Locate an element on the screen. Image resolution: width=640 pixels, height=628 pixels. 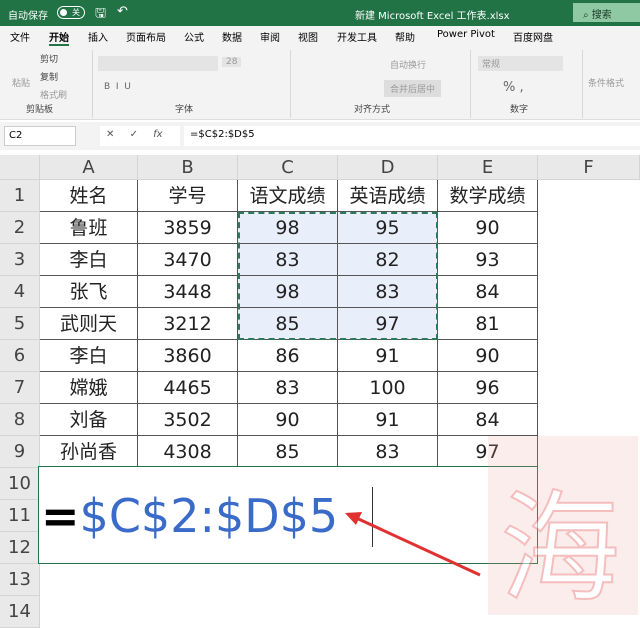
annotation-layer: 海 is located at coordinates (491, 525).